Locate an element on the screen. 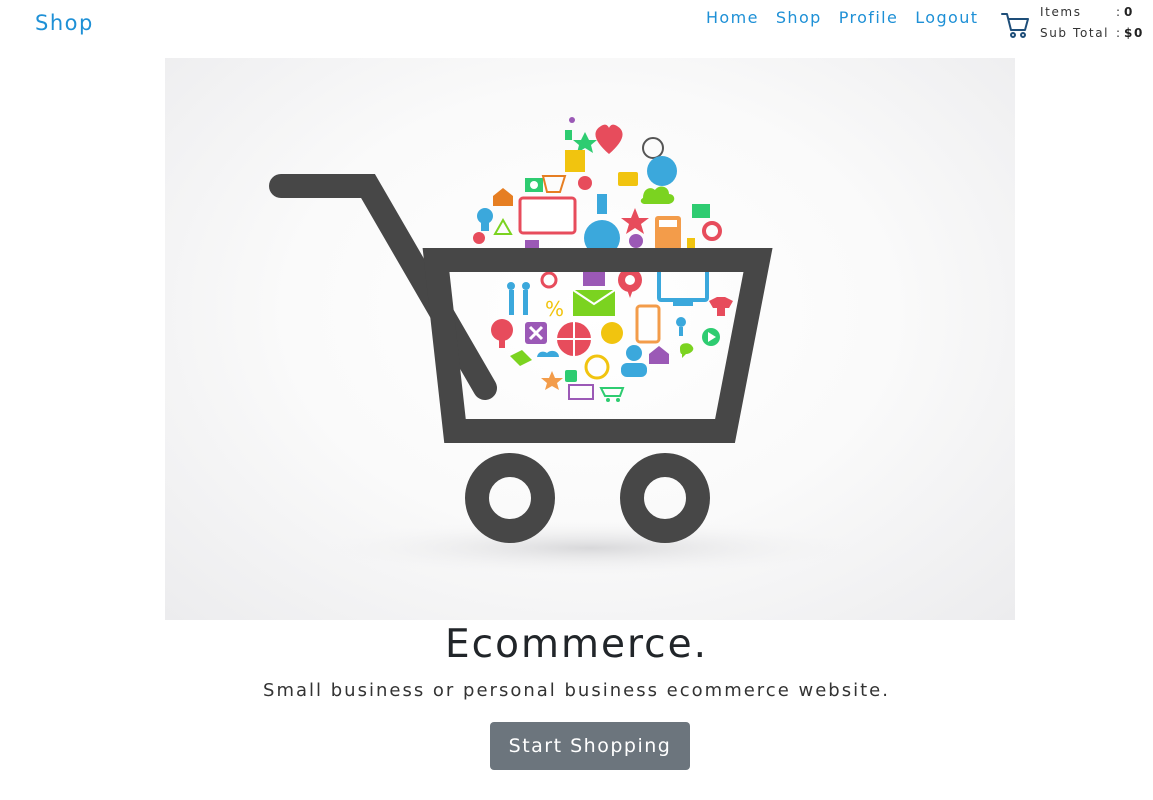 Image resolution: width=1153 pixels, height=800 pixels. brand-link: Shop is located at coordinates (64, 23).